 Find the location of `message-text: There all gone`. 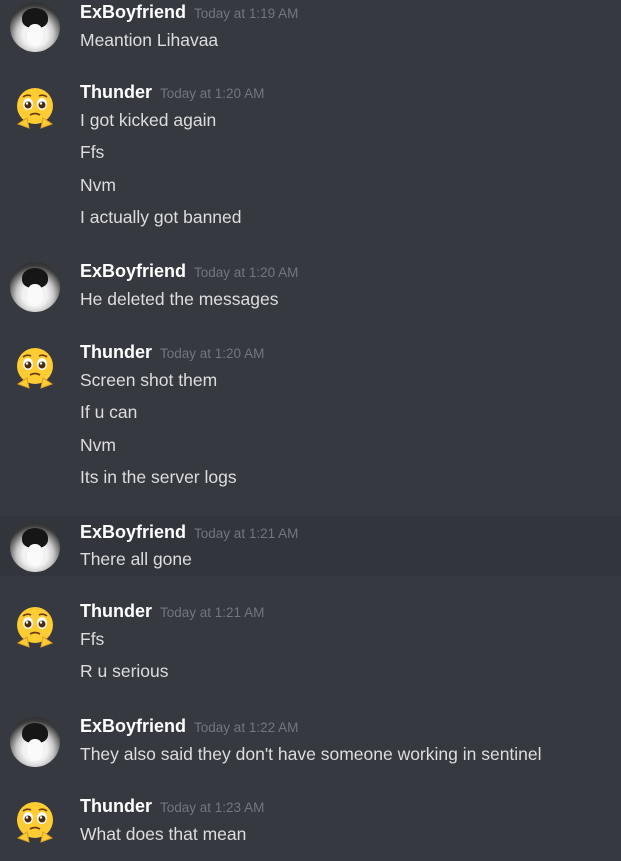

message-text: There all gone is located at coordinates (136, 559).